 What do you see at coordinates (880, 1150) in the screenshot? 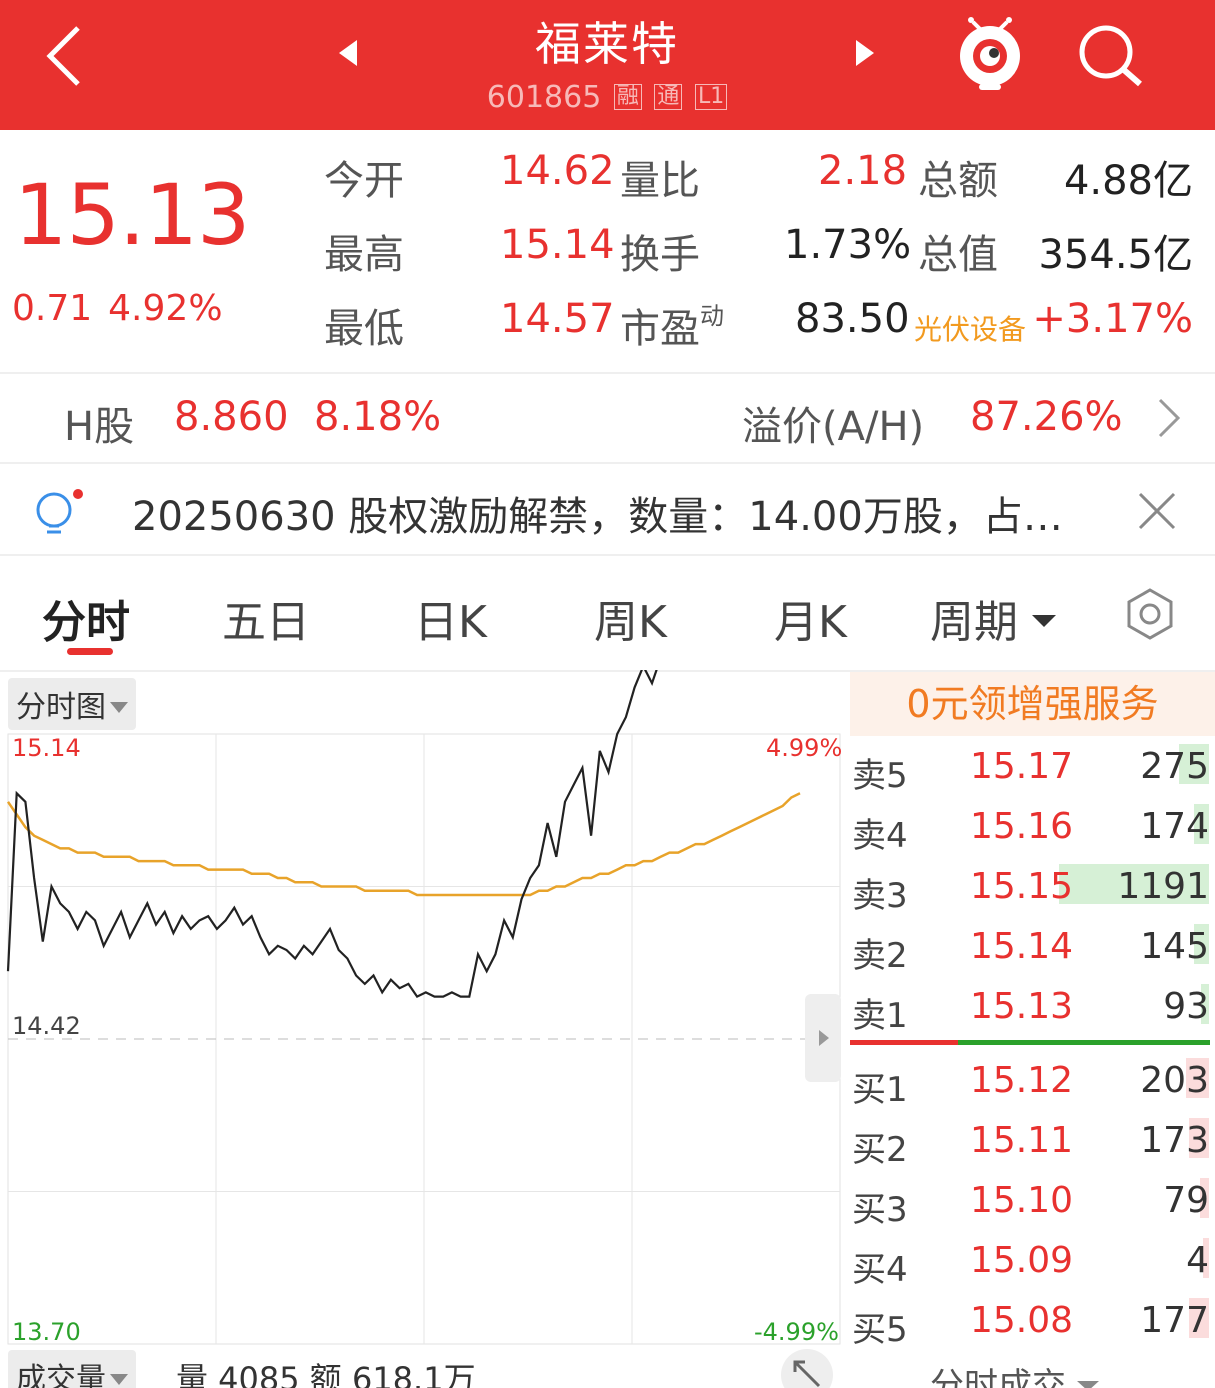
I see `level-label: 买2` at bounding box center [880, 1150].